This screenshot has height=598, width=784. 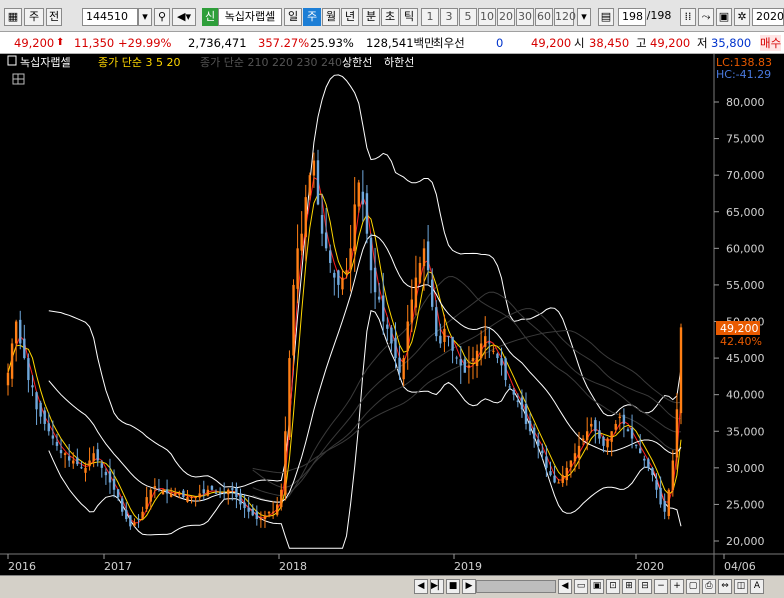 What do you see at coordinates (449, 43) in the screenshot?
I see `best-tag: 최우선` at bounding box center [449, 43].